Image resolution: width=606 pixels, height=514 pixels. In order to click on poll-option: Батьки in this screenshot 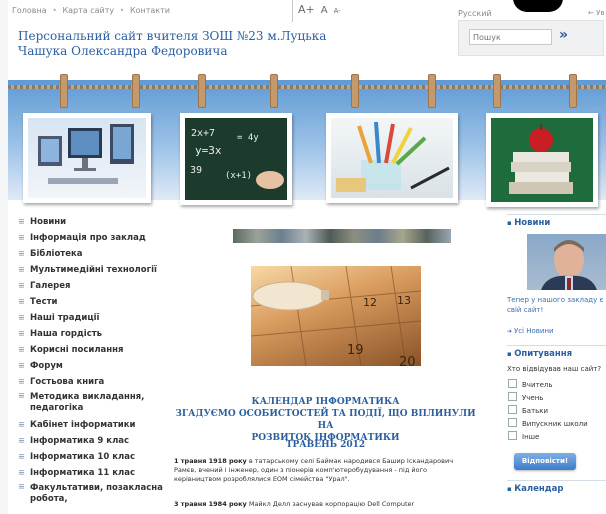, I will do `click(556, 411)`.